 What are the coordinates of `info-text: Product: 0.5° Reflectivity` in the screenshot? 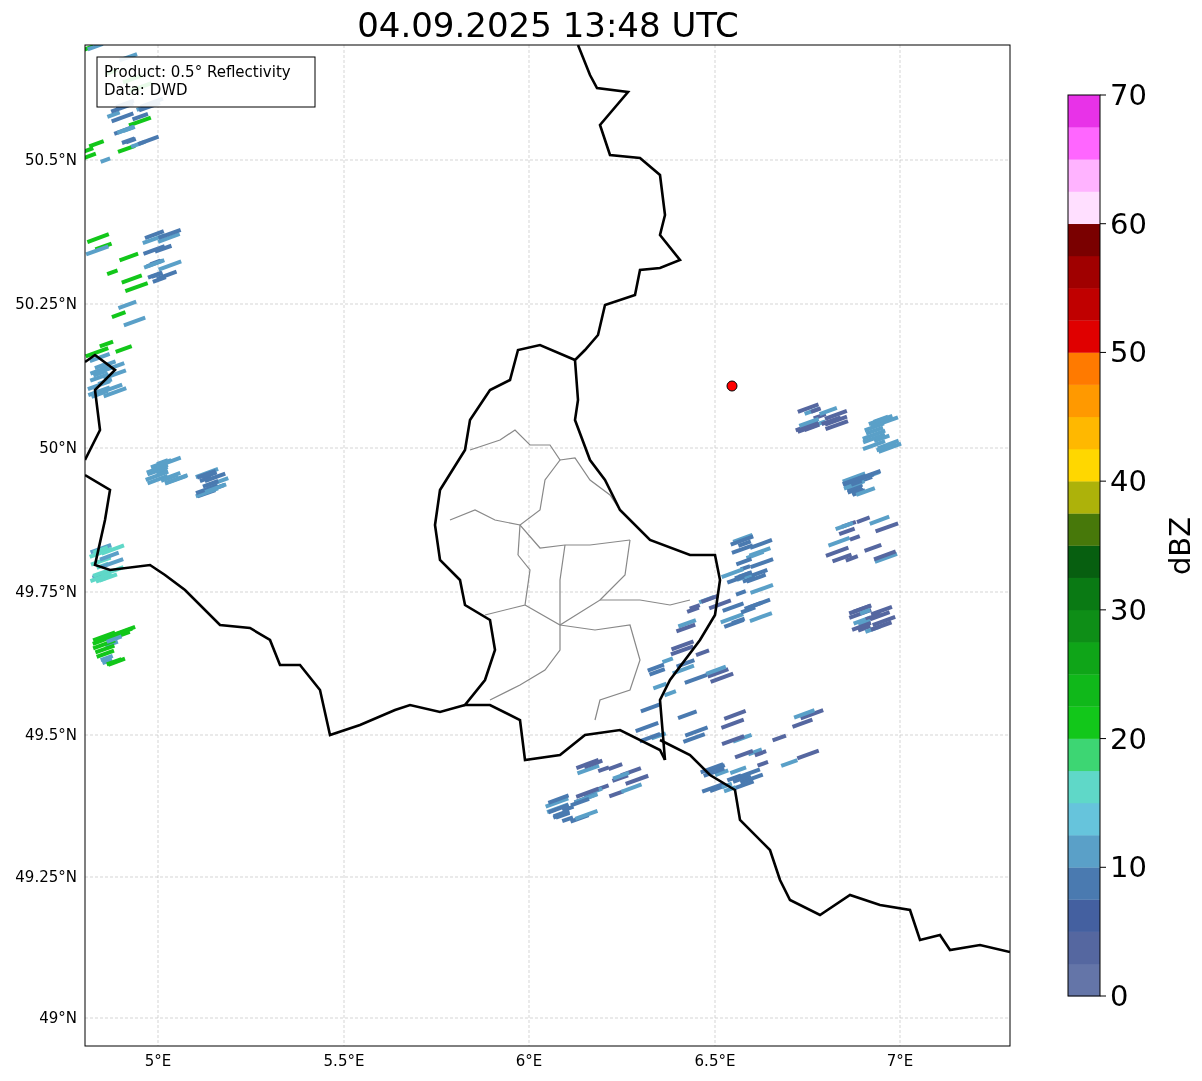 It's located at (197, 72).